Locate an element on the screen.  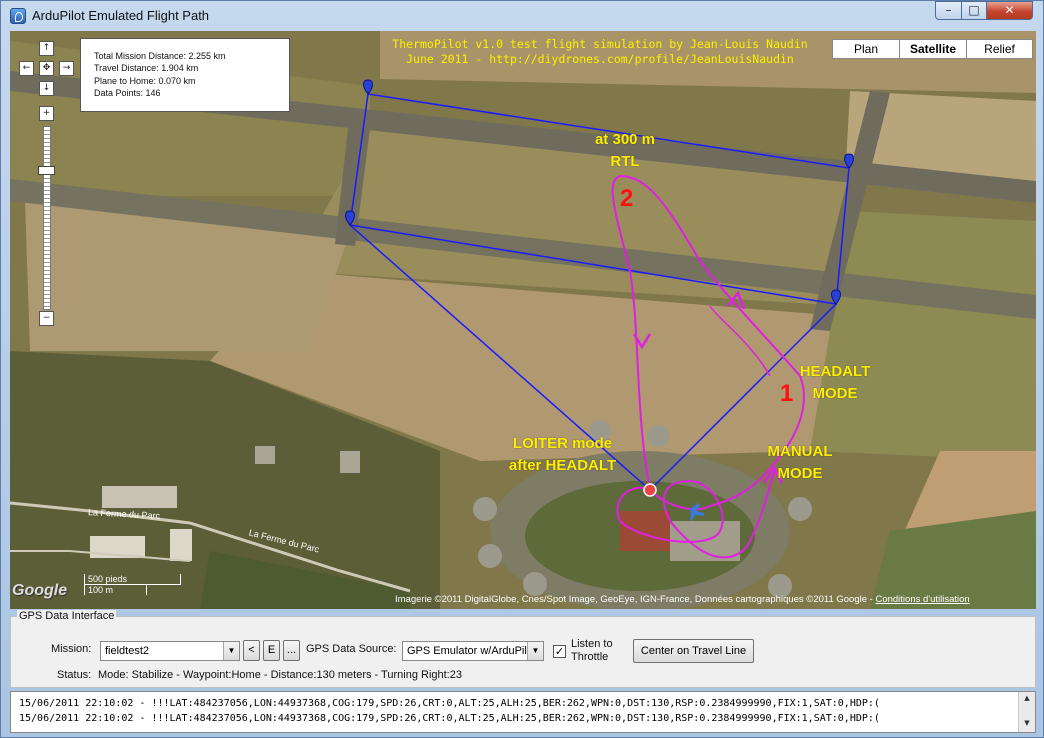
center-on-travel-line-button: Center on Travel Line is located at coordinates (693, 651).